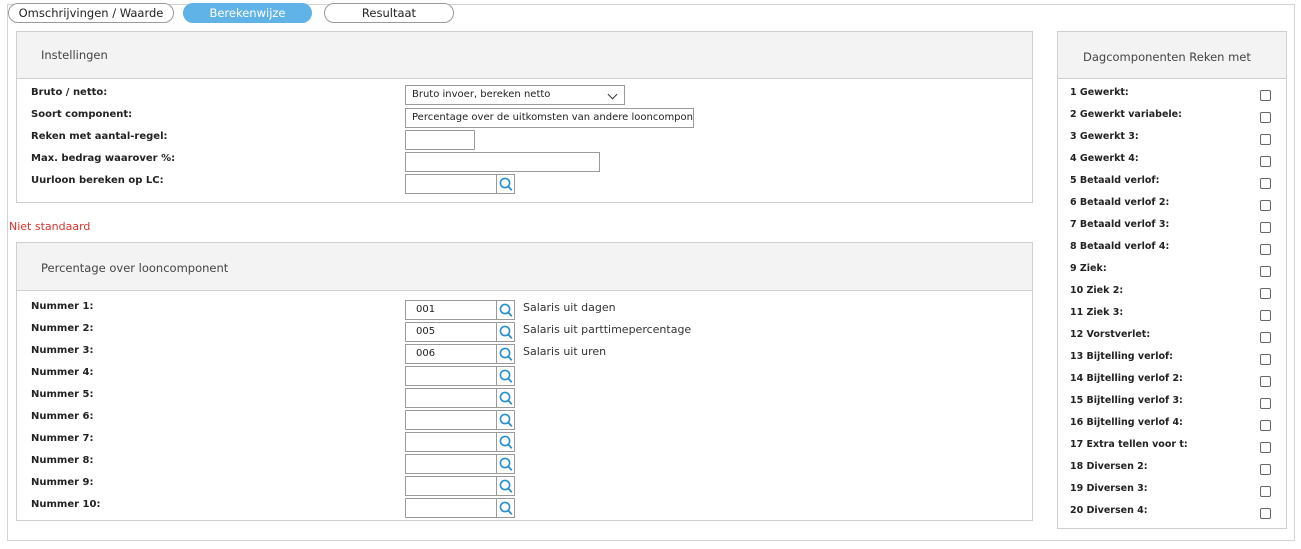 The width and height of the screenshot is (1301, 549). What do you see at coordinates (97, 180) in the screenshot?
I see `uurloon-label: Uurloon bereken op LC:` at bounding box center [97, 180].